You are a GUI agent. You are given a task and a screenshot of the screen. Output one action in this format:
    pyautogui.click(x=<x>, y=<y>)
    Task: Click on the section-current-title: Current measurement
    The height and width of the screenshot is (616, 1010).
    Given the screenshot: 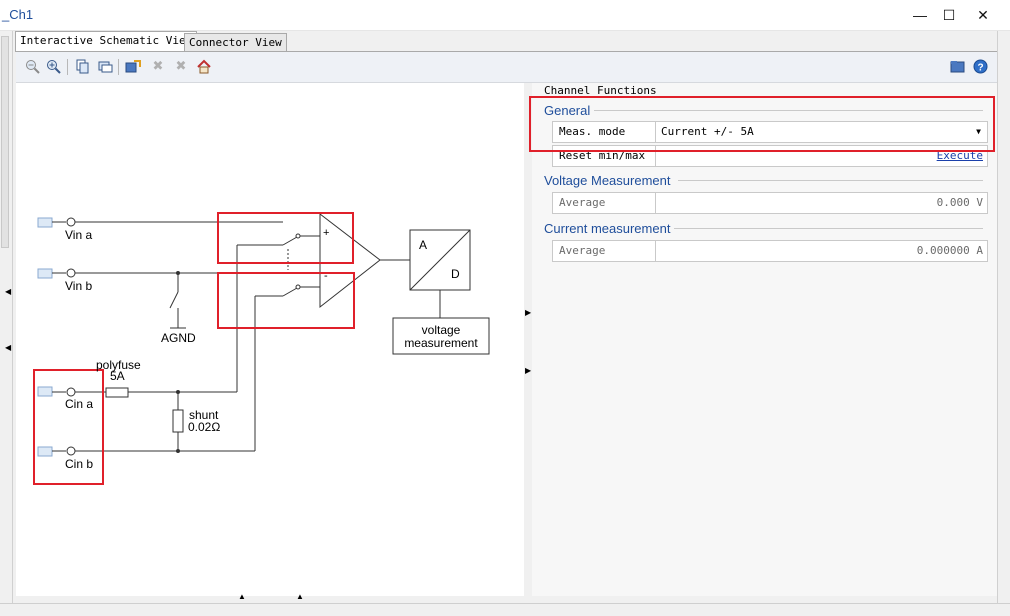 What is the action you would take?
    pyautogui.click(x=607, y=228)
    